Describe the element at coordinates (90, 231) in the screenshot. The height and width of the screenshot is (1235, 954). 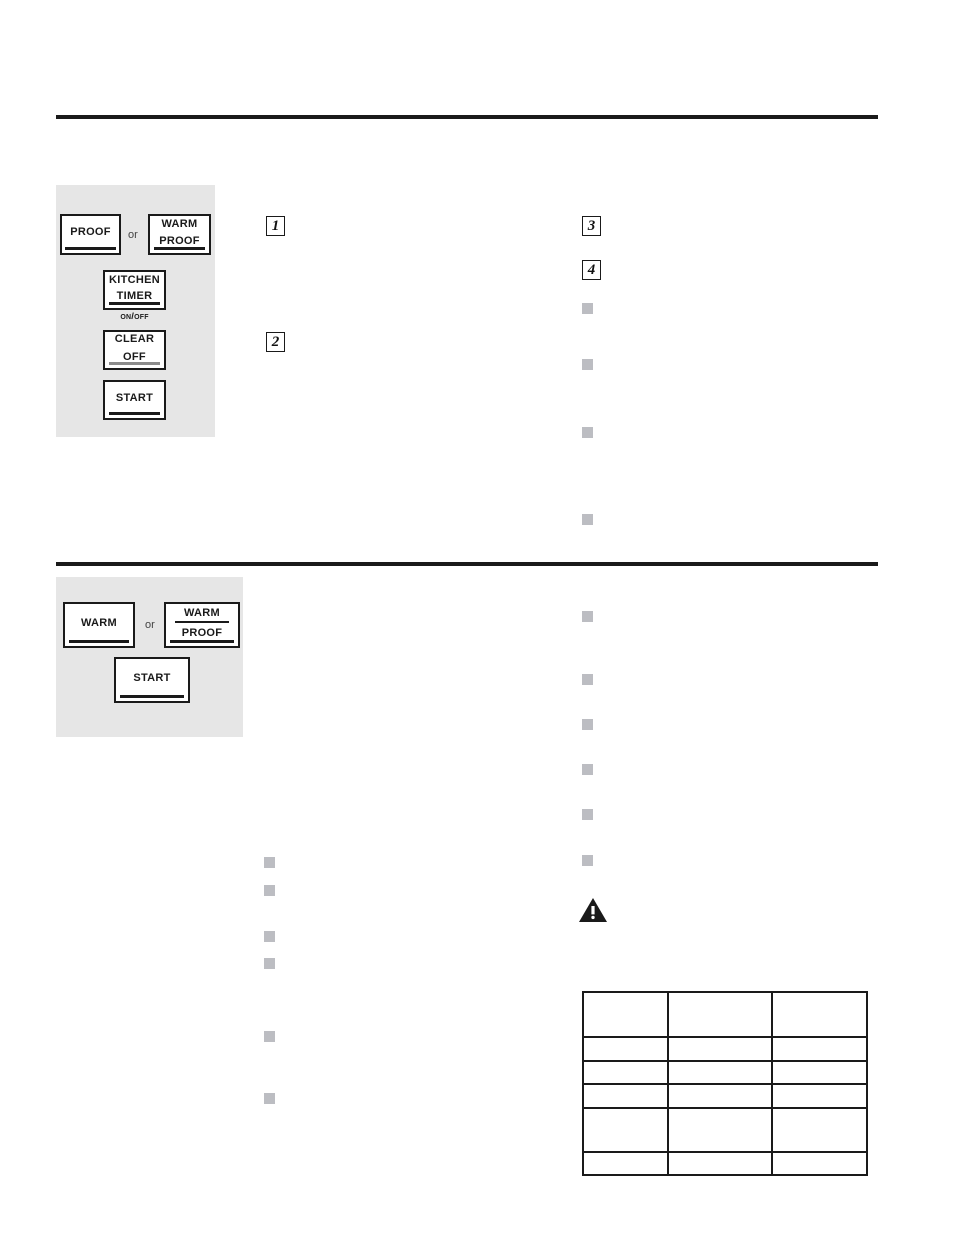
I see `proof-button-label: Proof` at that location.